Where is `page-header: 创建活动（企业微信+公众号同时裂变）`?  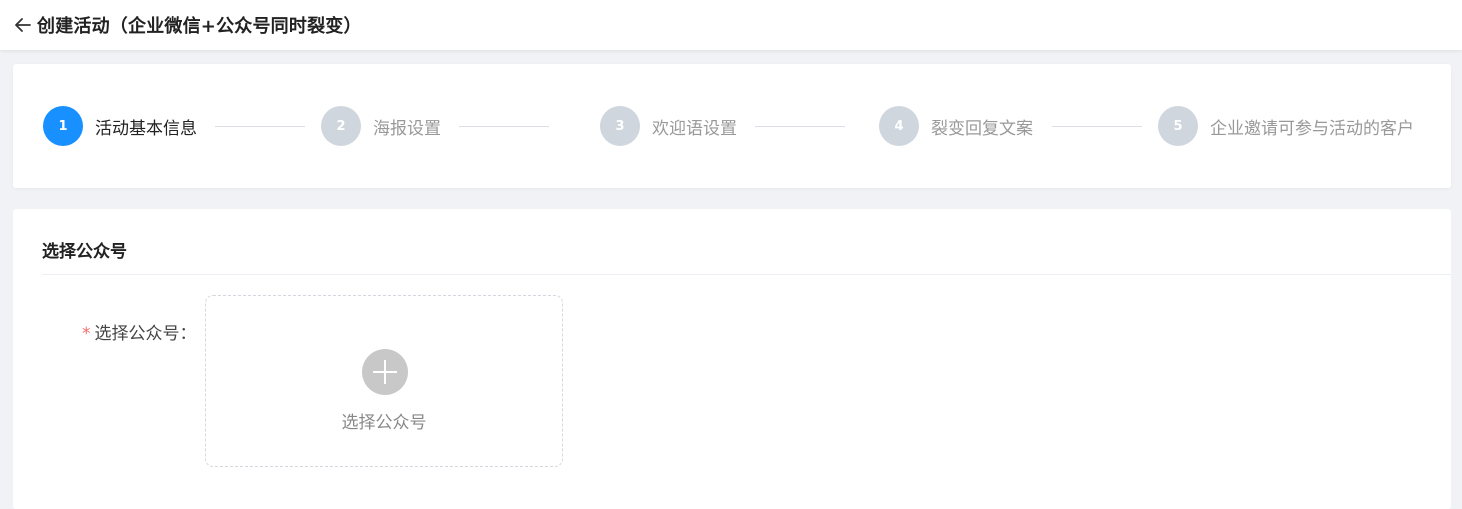 page-header: 创建活动（企业微信+公众号同时裂变） is located at coordinates (731, 25).